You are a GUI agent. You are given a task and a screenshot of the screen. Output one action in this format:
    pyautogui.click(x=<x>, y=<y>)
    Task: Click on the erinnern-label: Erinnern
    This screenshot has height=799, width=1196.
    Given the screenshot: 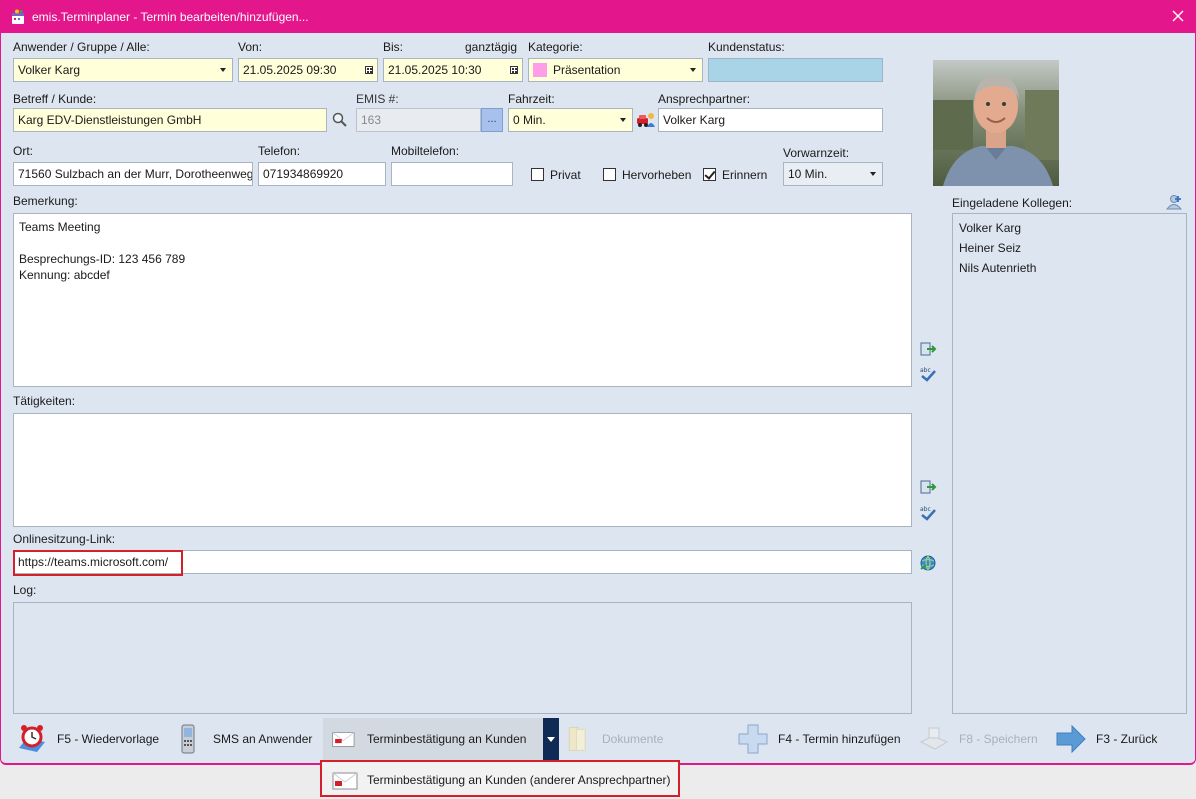 What is the action you would take?
    pyautogui.click(x=744, y=175)
    